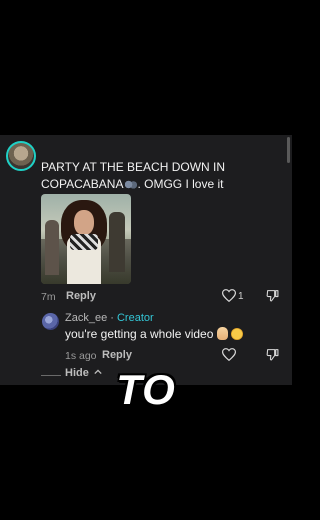 This screenshot has height=520, width=320. Describe the element at coordinates (223, 333) in the screenshot. I see `victory-hand-icon` at that location.